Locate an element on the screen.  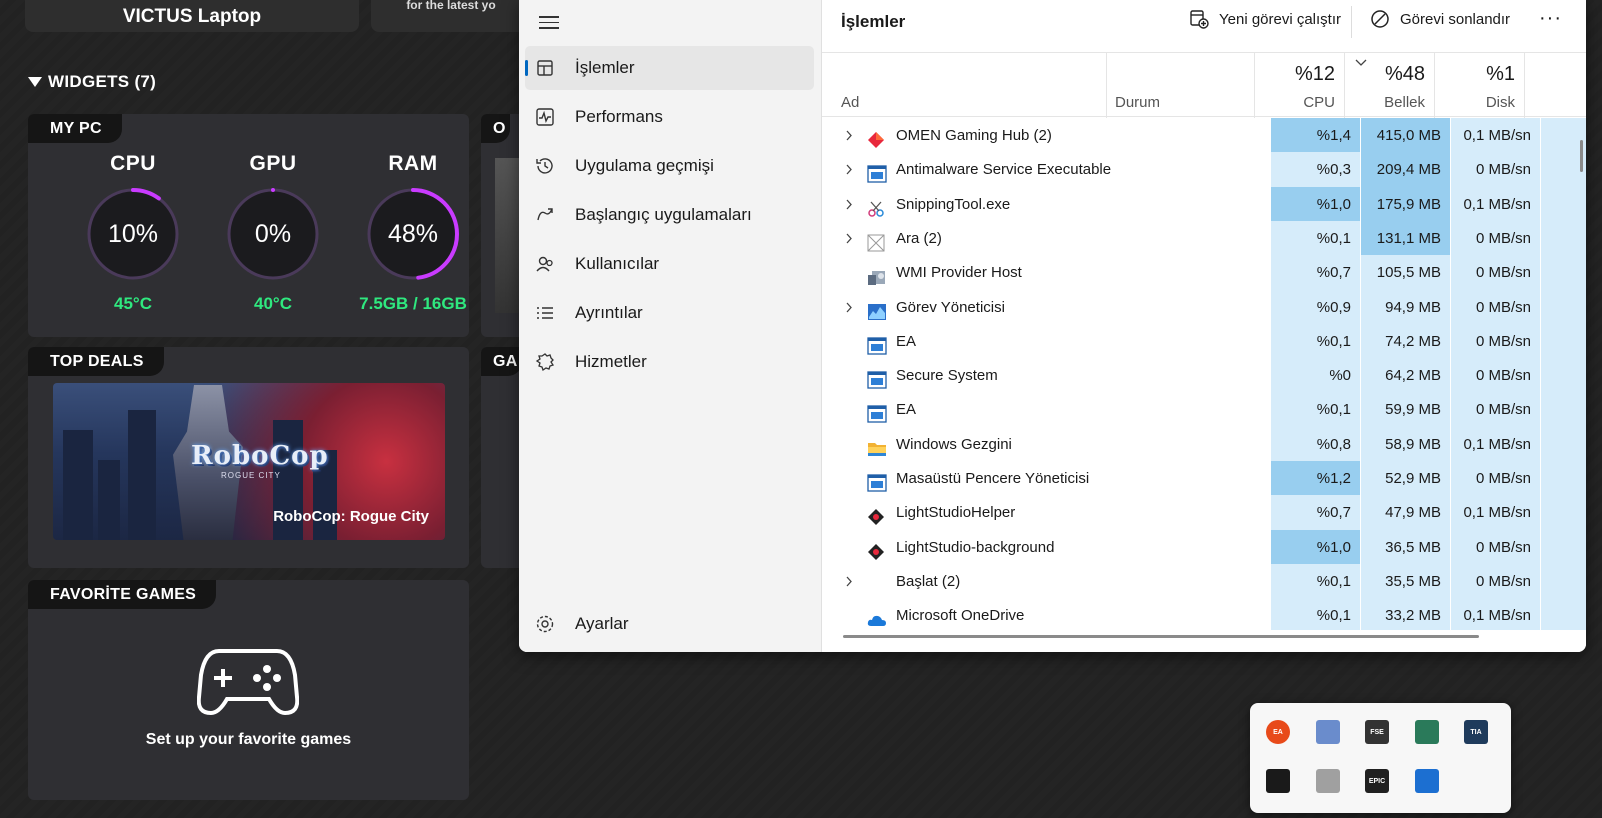
device-name: VICTUS Laptop is located at coordinates (192, 16).